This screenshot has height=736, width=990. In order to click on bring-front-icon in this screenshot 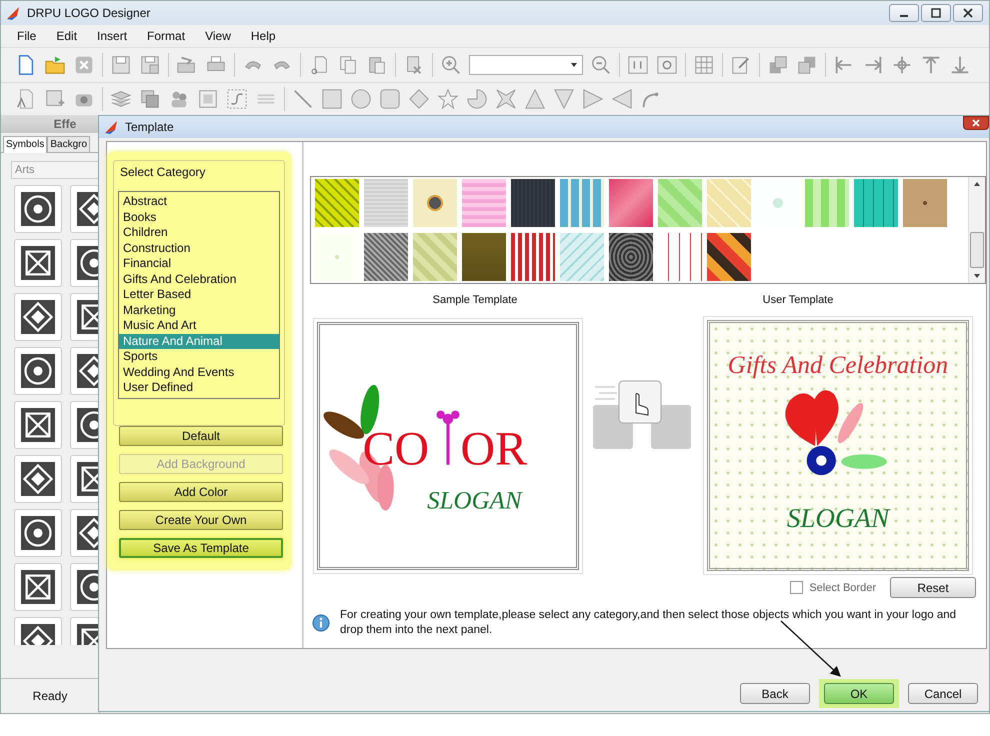, I will do `click(778, 65)`.